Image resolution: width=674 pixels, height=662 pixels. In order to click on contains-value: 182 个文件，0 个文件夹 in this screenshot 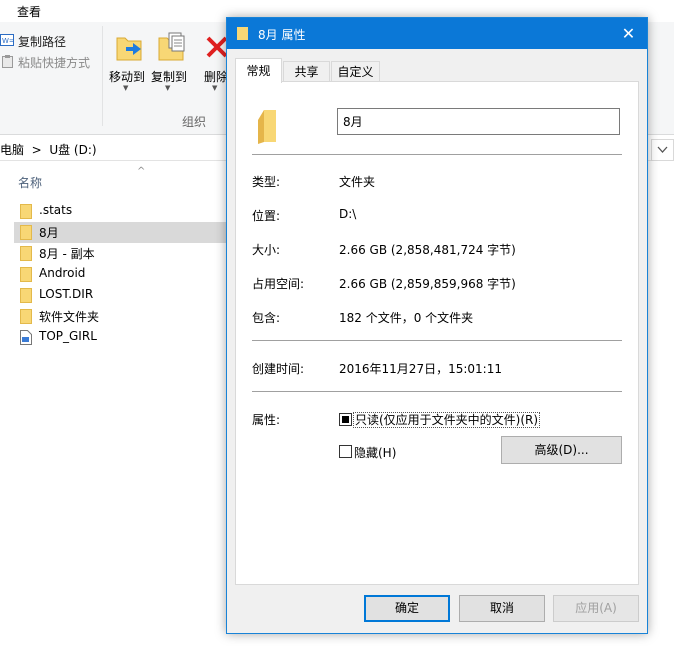, I will do `click(406, 318)`.